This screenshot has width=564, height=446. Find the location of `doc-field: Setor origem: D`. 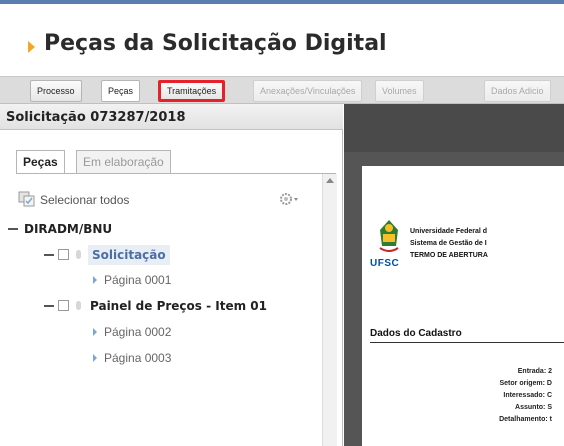

doc-field: Setor origem: D is located at coordinates (525, 383).